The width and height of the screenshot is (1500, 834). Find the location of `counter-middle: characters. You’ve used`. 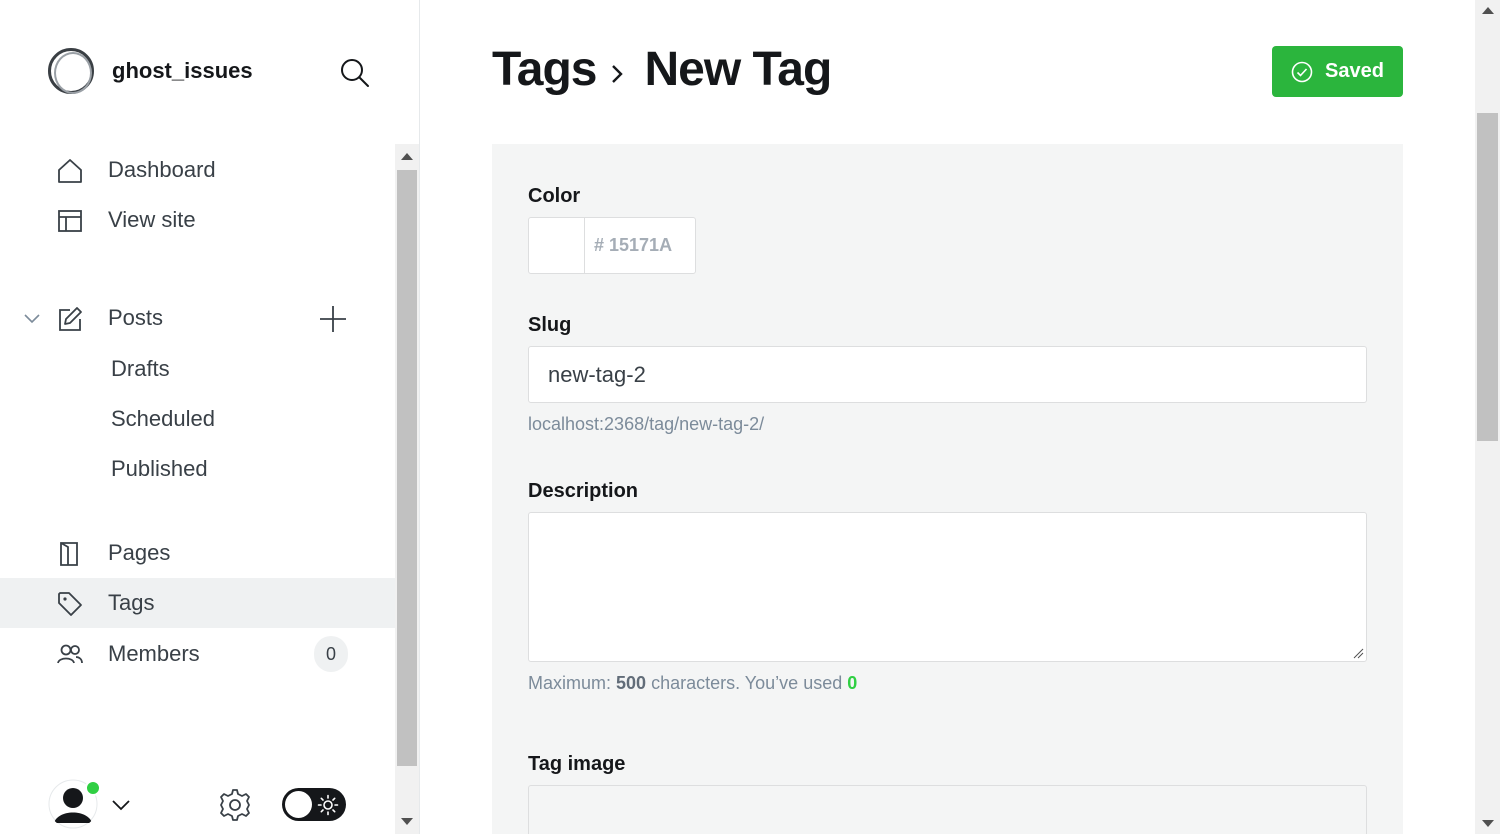

counter-middle: characters. You’ve used is located at coordinates (747, 683).